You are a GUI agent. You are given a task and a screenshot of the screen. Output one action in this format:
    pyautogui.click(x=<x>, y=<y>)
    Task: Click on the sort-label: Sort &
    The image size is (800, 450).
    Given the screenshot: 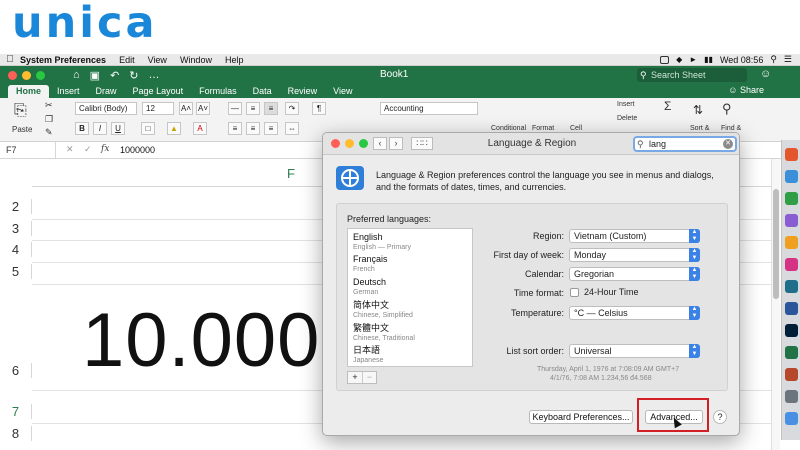 What is the action you would take?
    pyautogui.click(x=699, y=128)
    